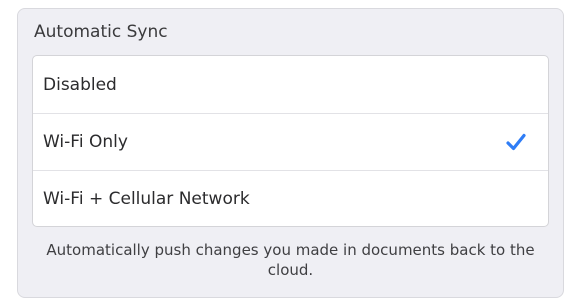 The width and height of the screenshot is (566, 298). Describe the element at coordinates (80, 84) in the screenshot. I see `option-label: Disabled` at that location.